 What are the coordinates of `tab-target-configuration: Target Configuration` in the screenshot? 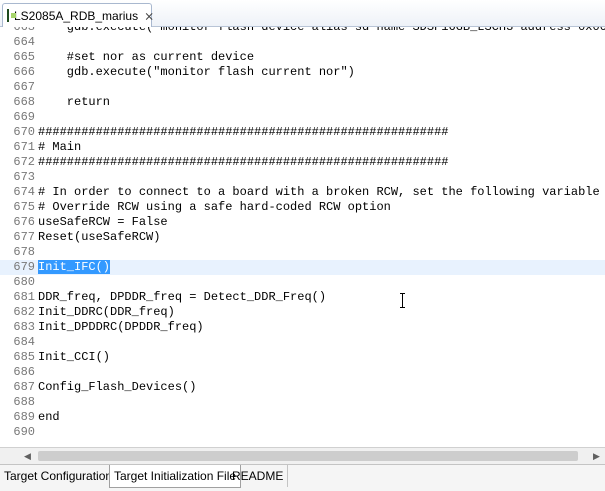 It's located at (59, 476).